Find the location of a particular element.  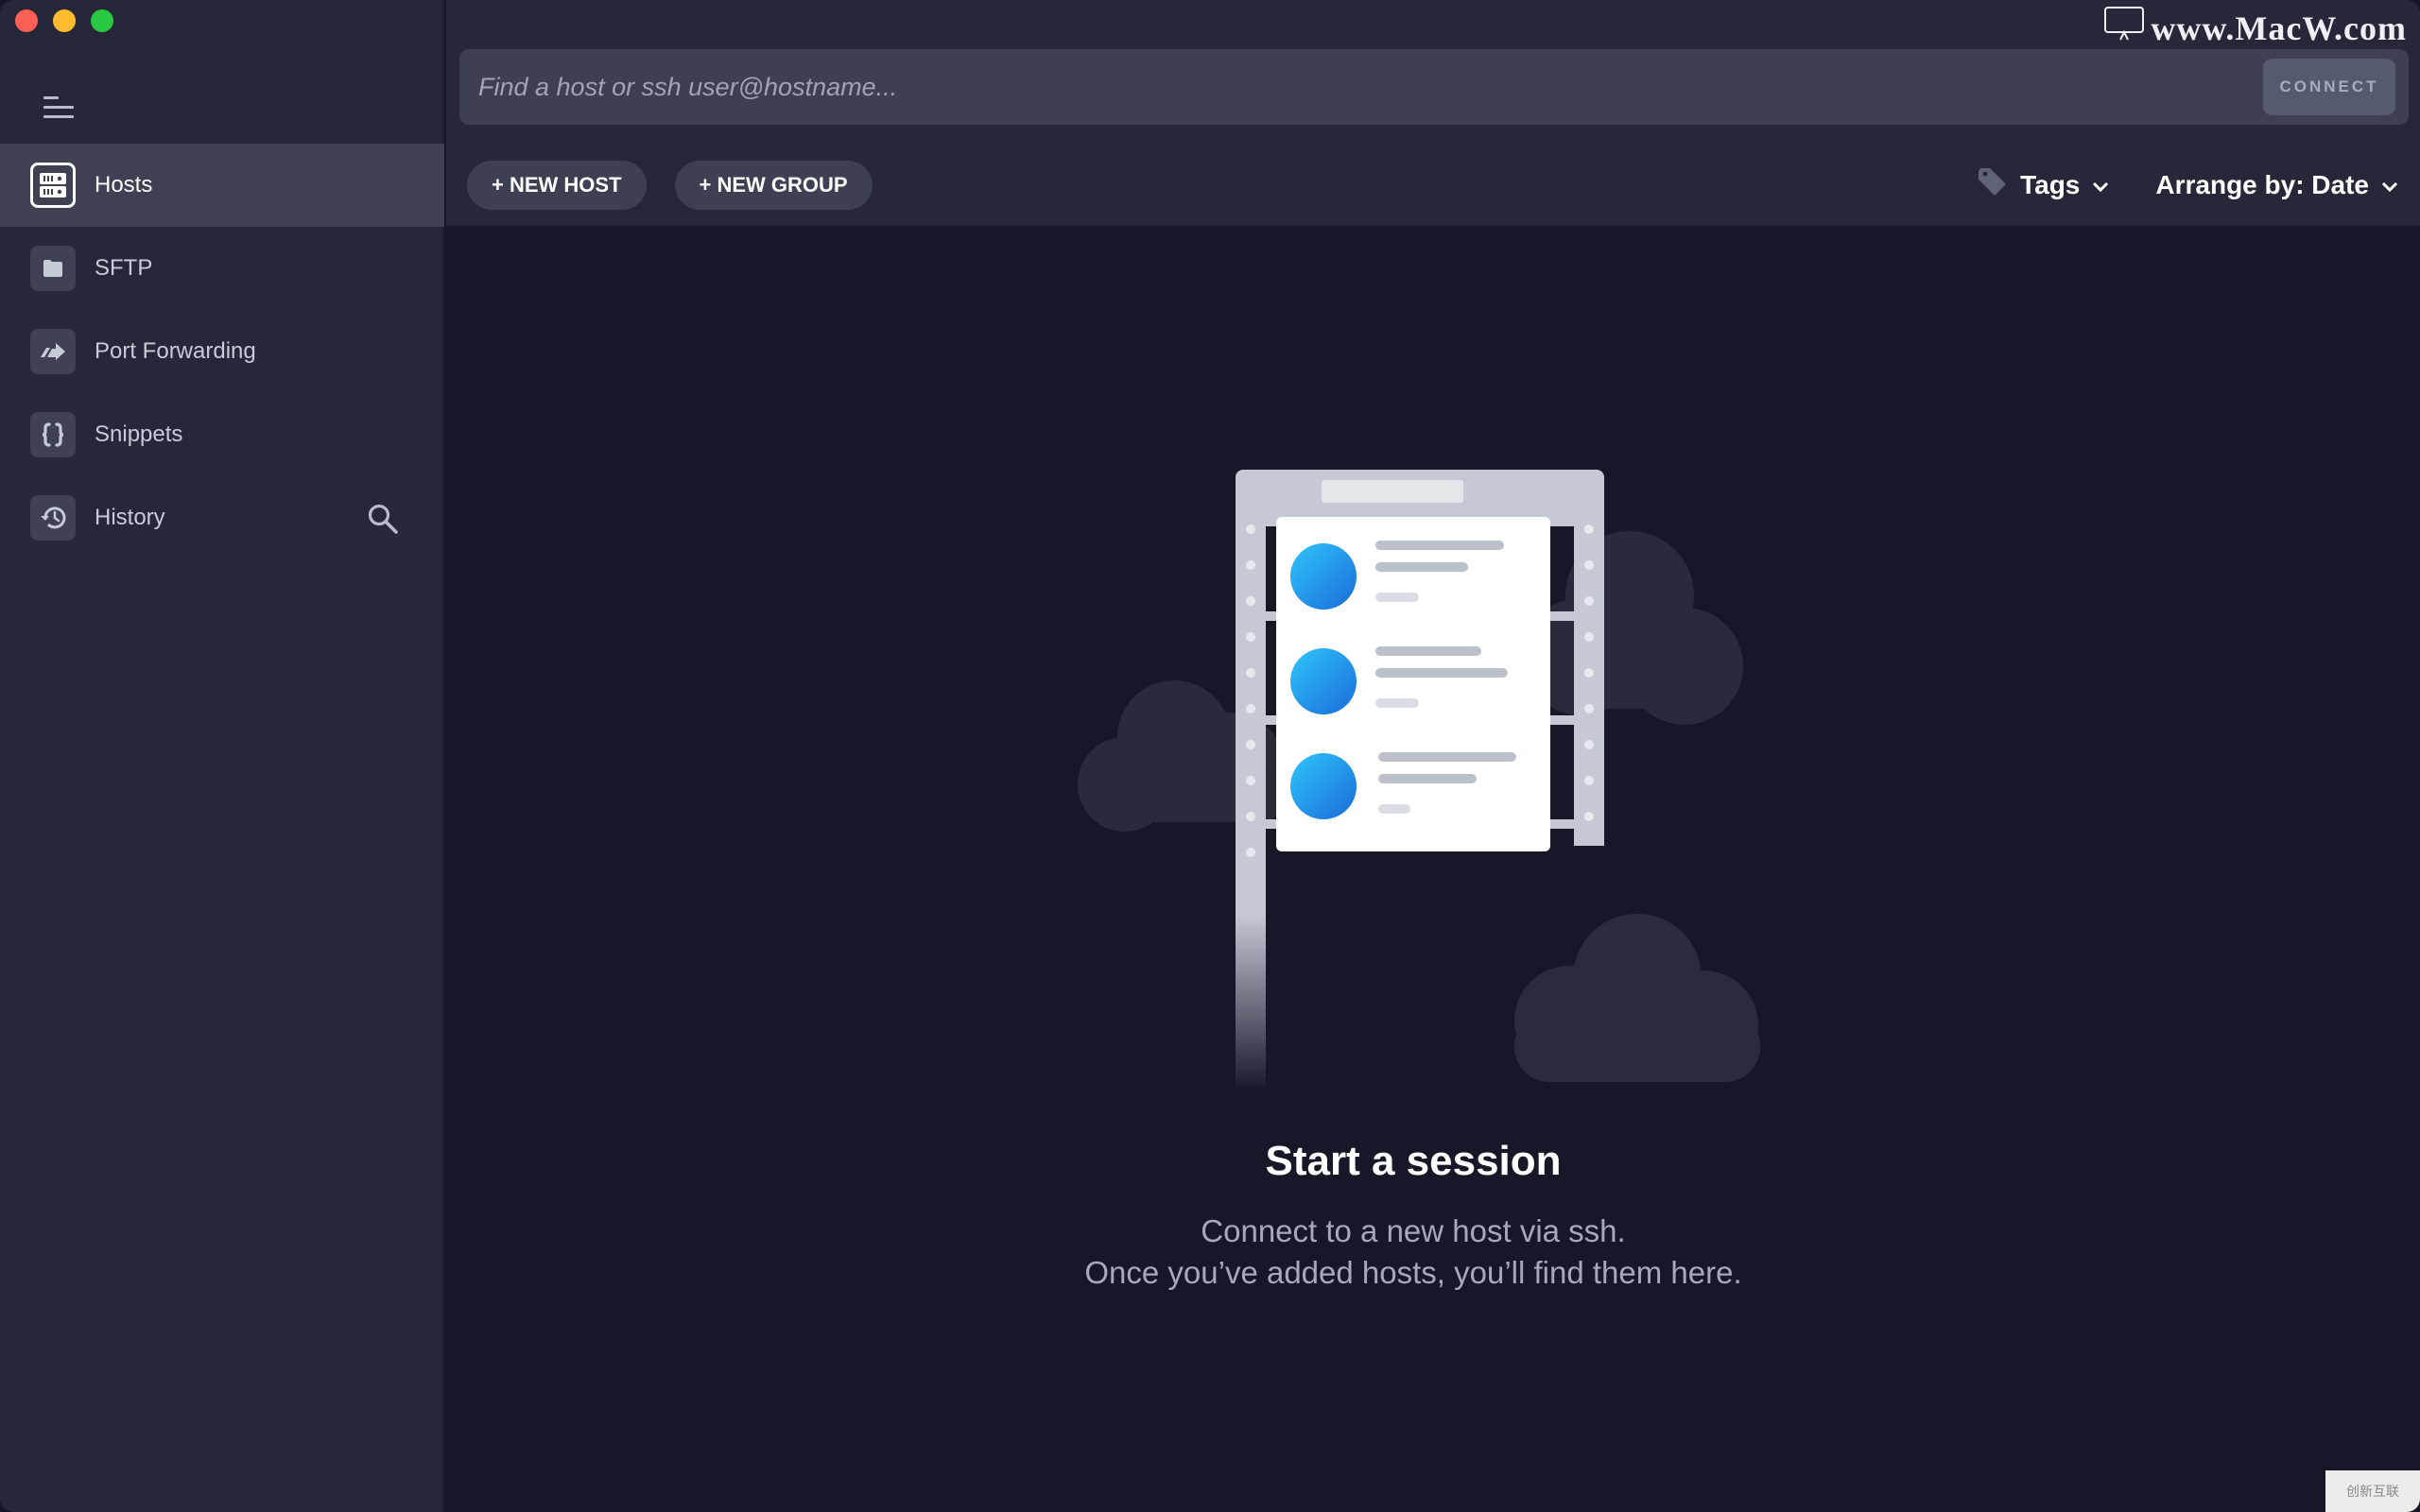

sidebar-item-label: SFTP is located at coordinates (124, 268).